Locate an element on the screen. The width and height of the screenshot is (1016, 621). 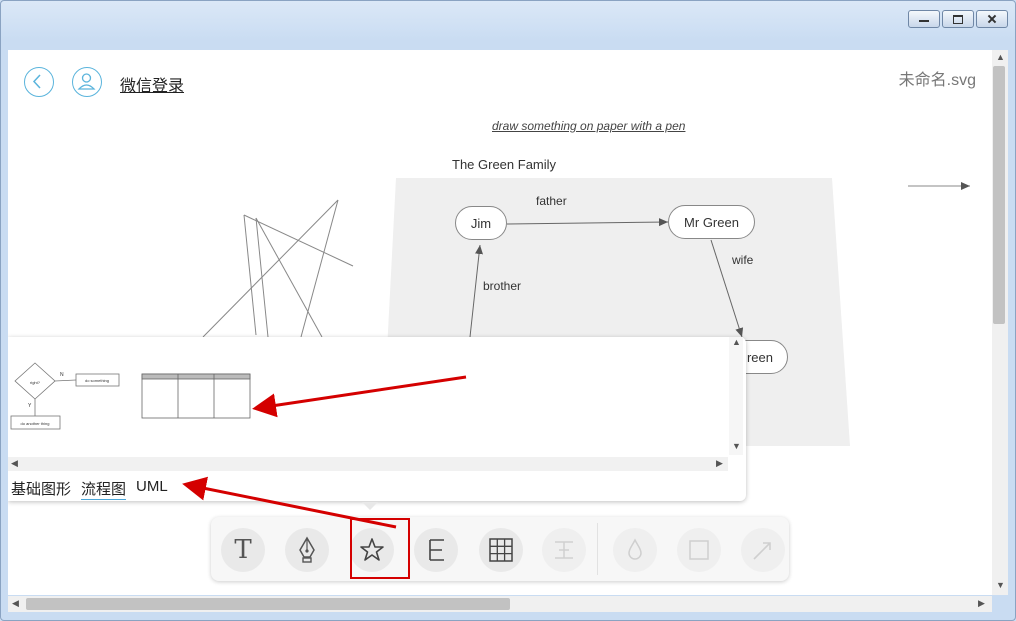
mindmap-tool is located at coordinates (436, 550).